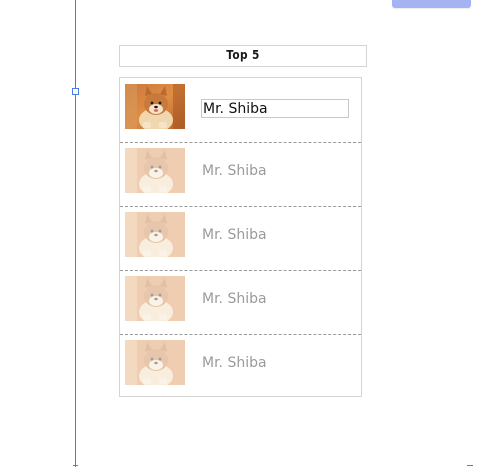 The width and height of the screenshot is (500, 467). I want to click on title-box: Top 5, so click(243, 56).